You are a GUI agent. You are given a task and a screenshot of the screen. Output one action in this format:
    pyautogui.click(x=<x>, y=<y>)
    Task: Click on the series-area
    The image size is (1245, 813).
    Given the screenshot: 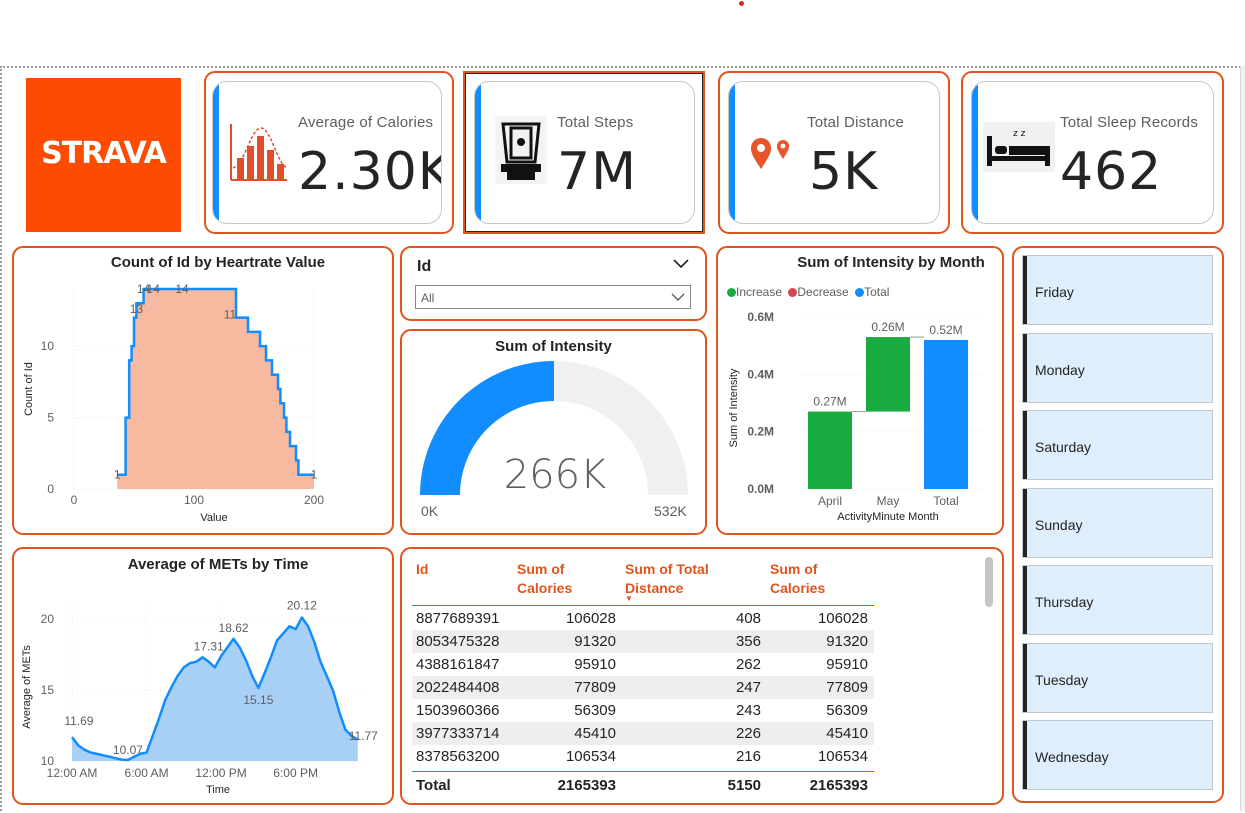 What is the action you would take?
    pyautogui.click(x=215, y=389)
    